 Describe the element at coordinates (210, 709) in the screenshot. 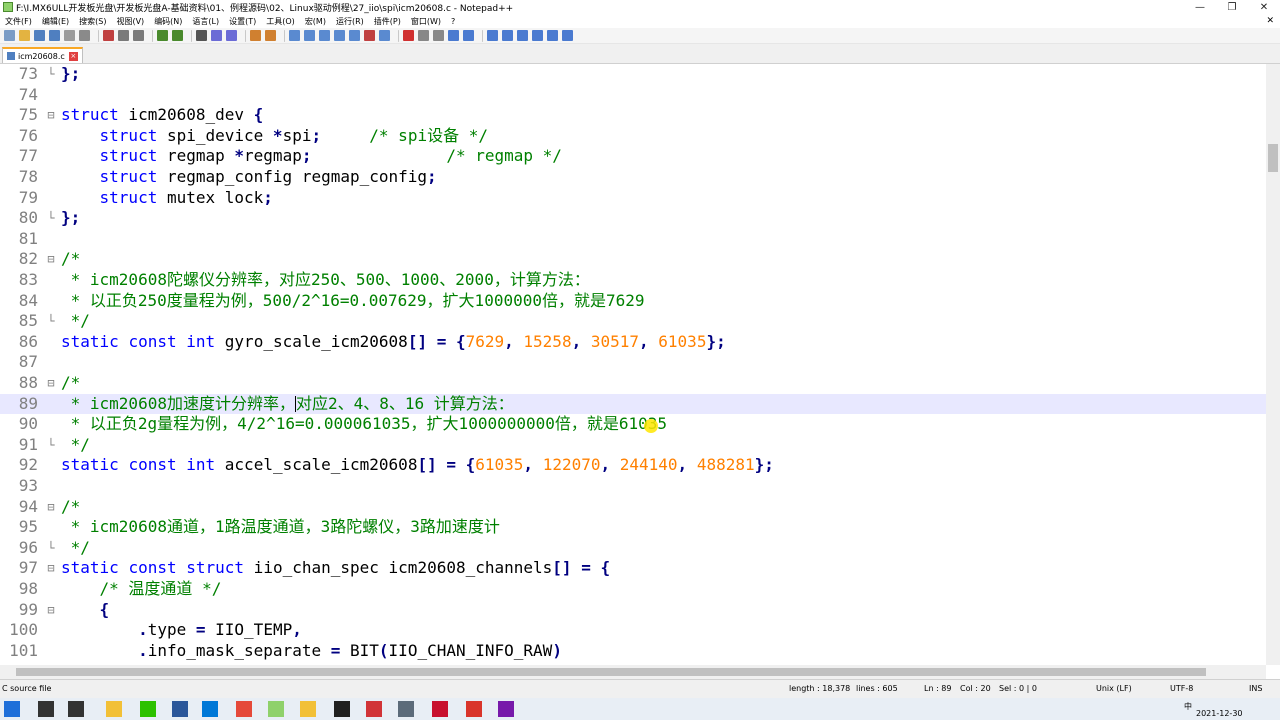

I see `vscode-icon` at that location.